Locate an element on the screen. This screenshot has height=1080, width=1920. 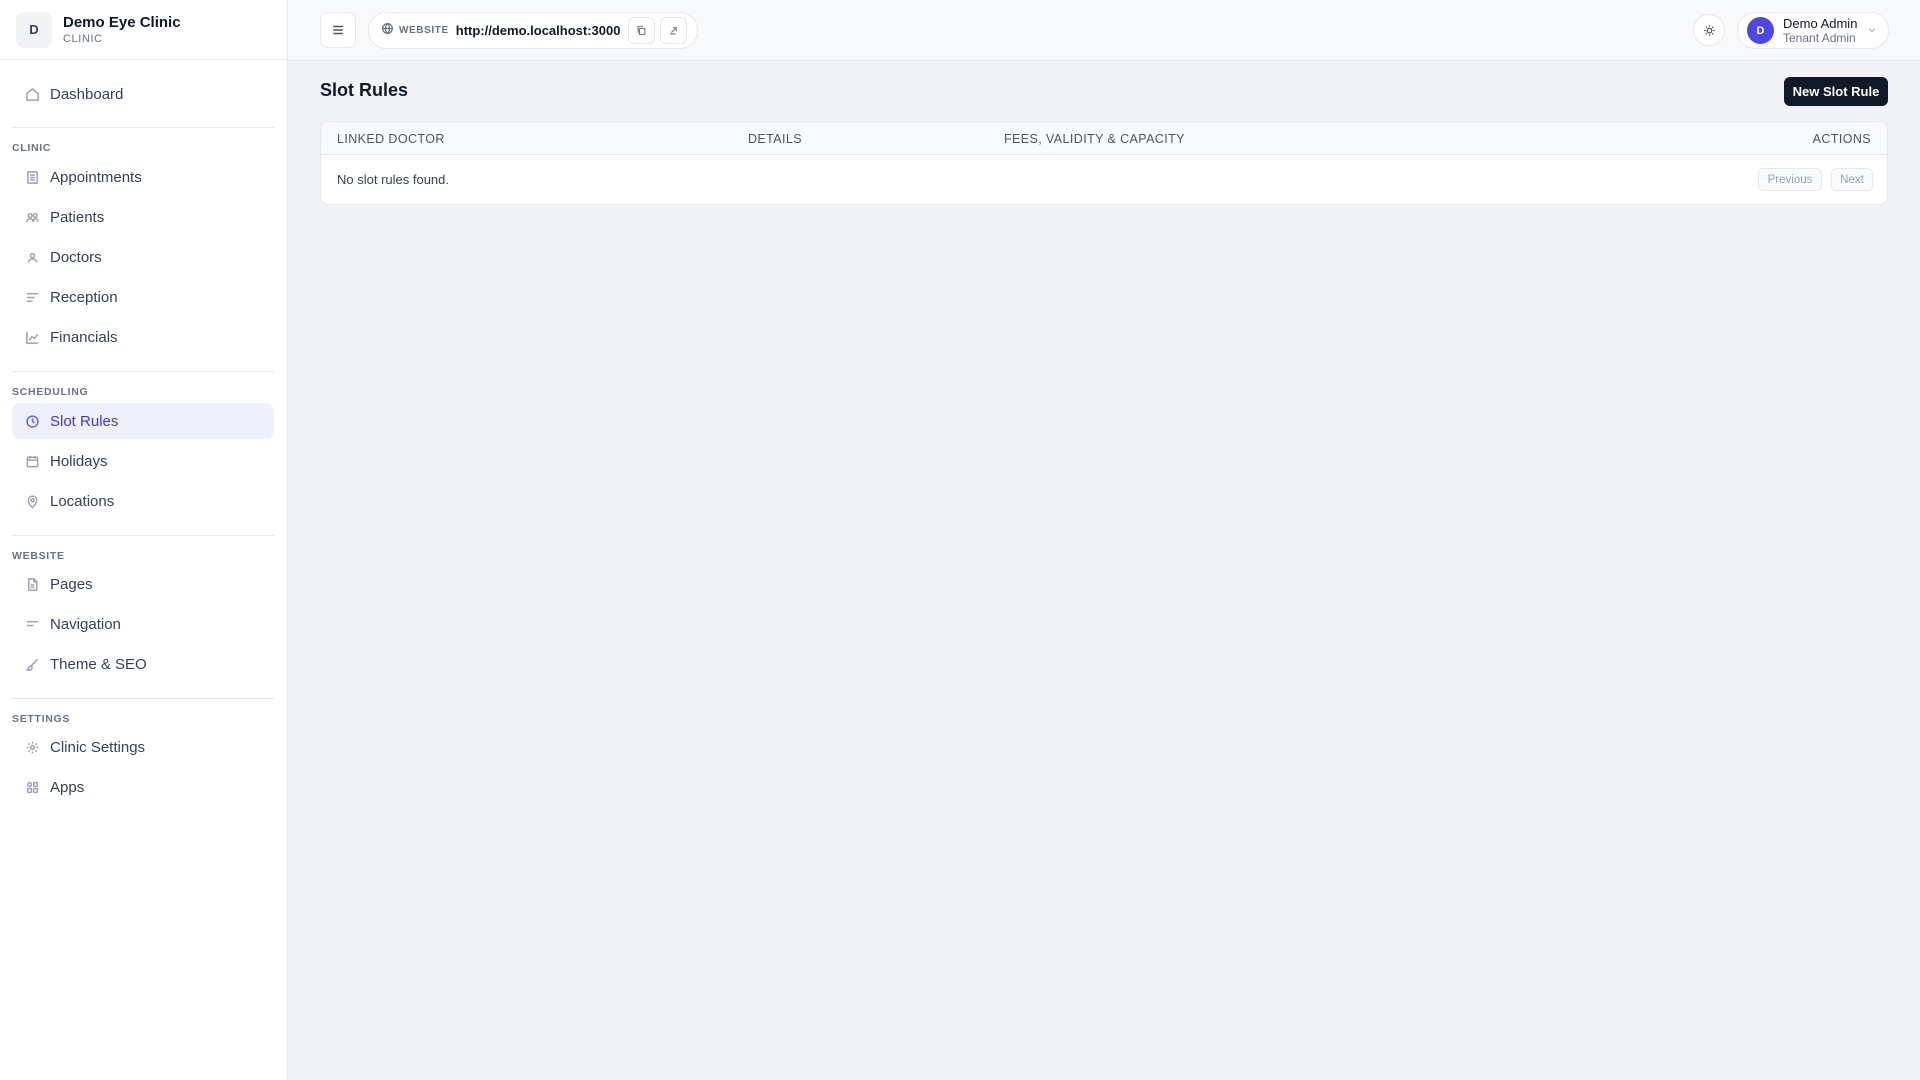
sidebar-item-navigation: Navigation is located at coordinates (143, 624).